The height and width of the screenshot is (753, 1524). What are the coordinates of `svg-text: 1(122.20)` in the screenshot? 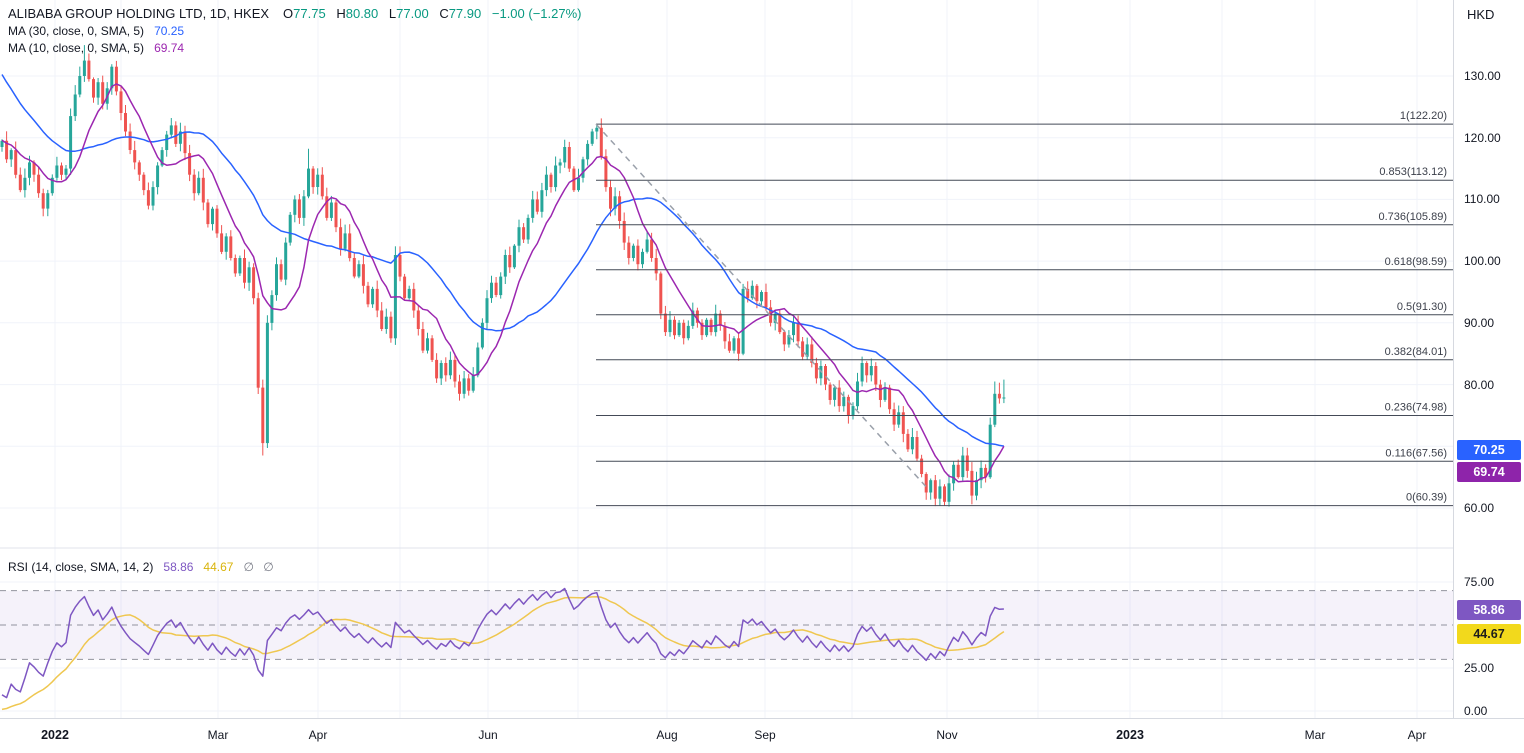 It's located at (1423, 116).